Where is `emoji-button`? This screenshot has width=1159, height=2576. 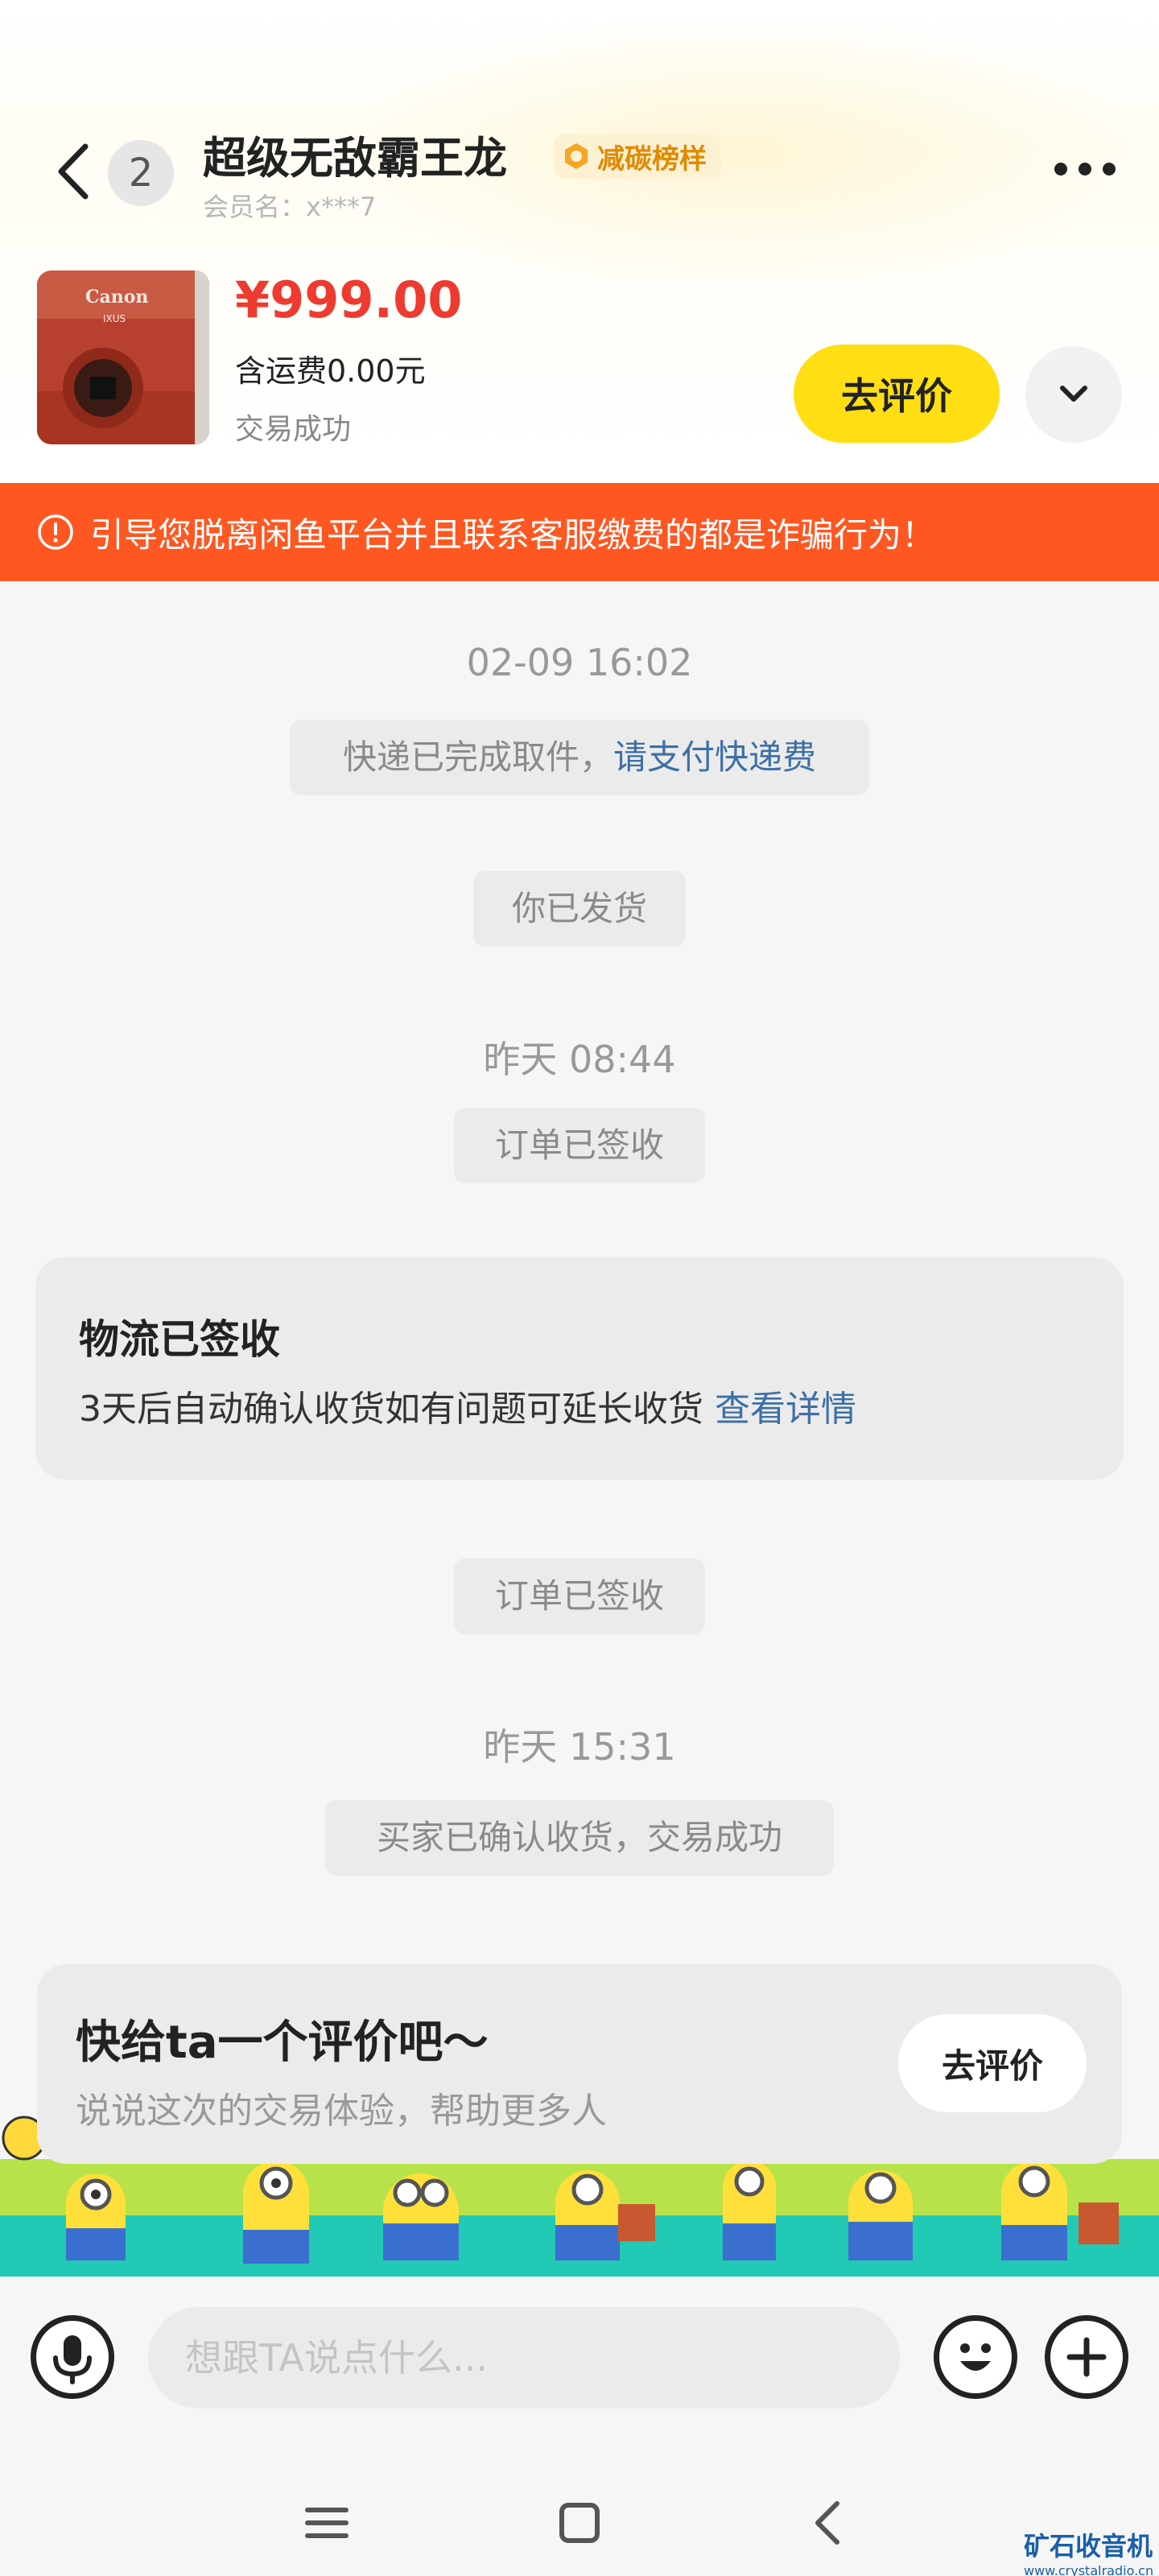 emoji-button is located at coordinates (975, 2357).